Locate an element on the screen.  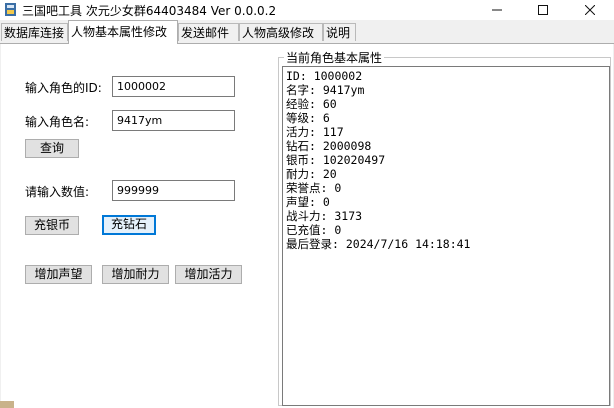
tab-database-connection: 数据库连接 is located at coordinates (34, 32).